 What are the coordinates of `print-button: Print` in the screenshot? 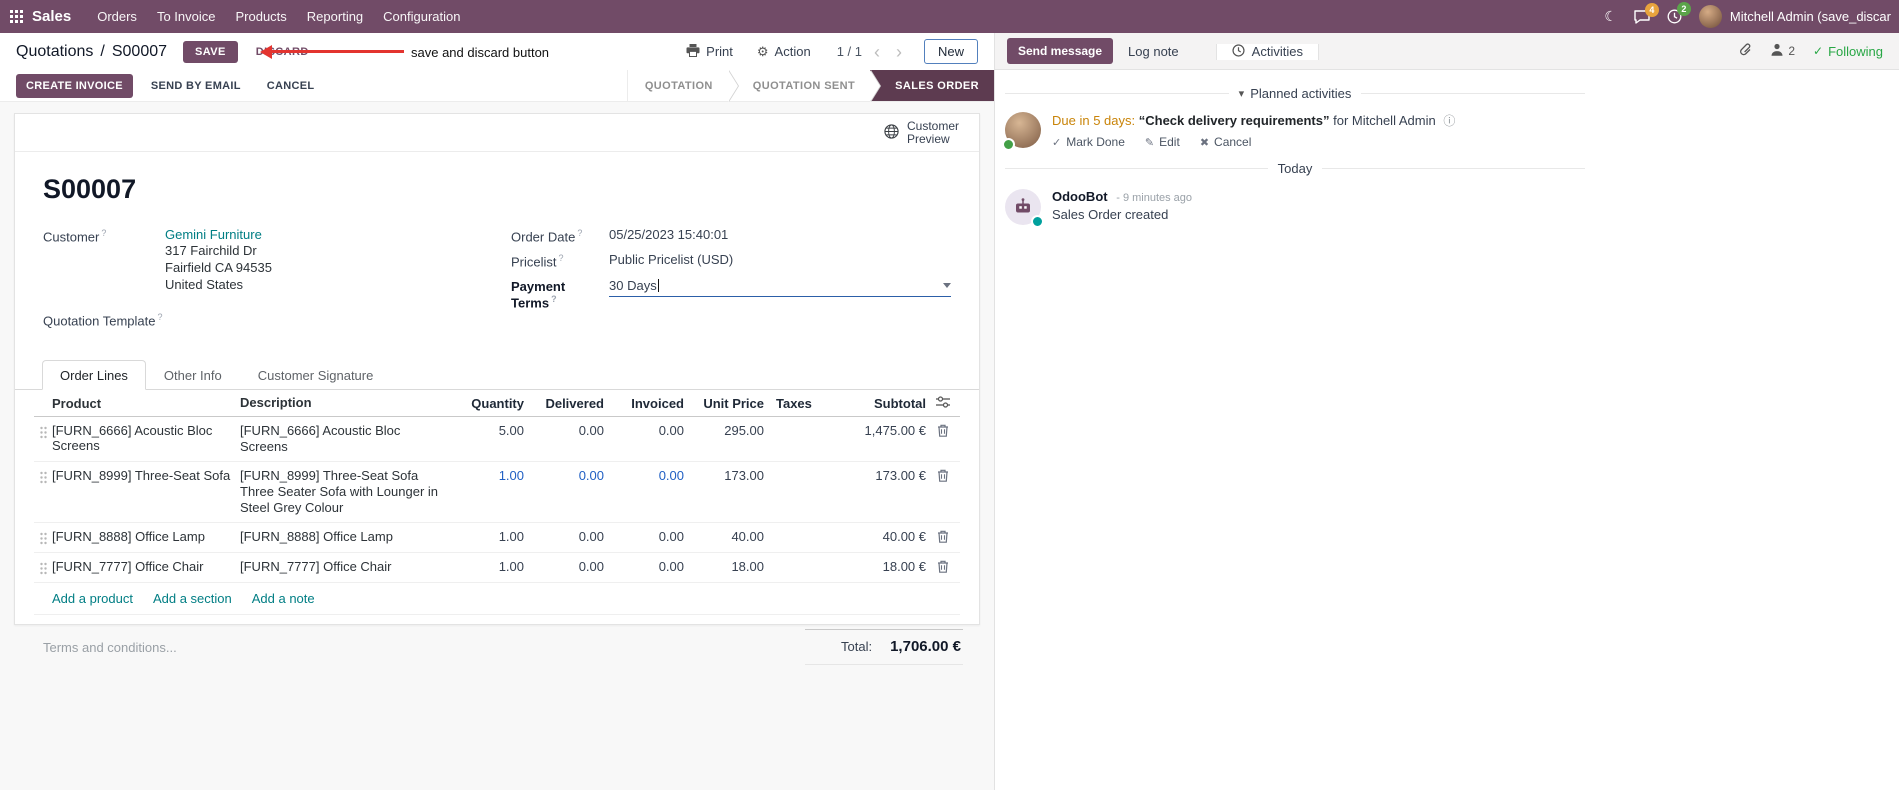 It's located at (709, 52).